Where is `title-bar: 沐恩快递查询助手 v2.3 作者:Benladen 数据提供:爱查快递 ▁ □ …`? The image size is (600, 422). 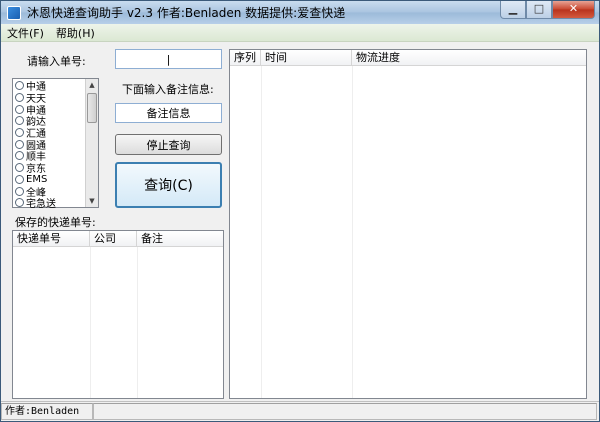 title-bar: 沐恩快递查询助手 v2.3 作者:Benladen 数据提供:爱查快递 ▁ □ … is located at coordinates (300, 12).